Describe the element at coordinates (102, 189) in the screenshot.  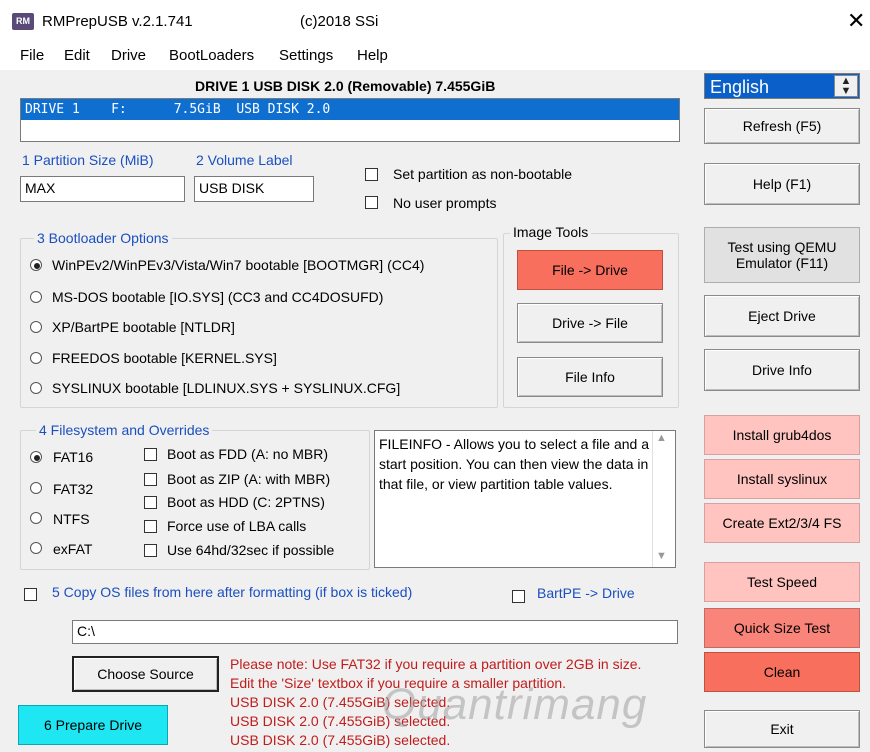
I see `partition-size-input: MAX` at that location.